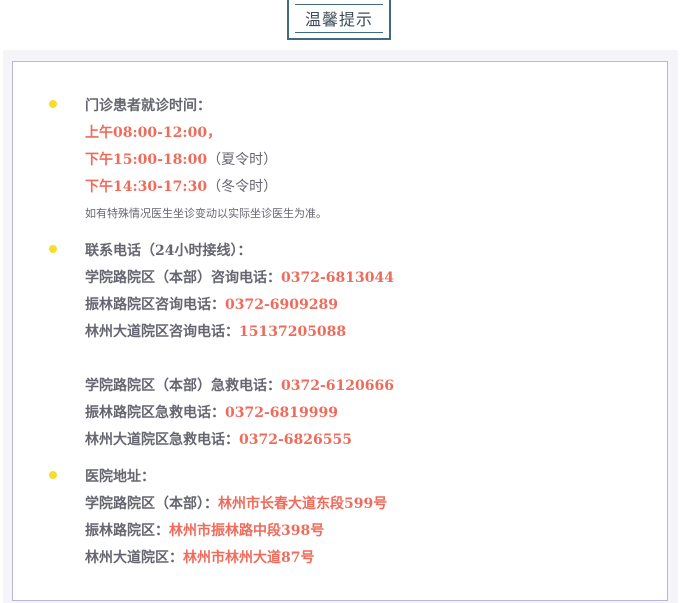 This screenshot has height=603, width=681. Describe the element at coordinates (153, 133) in the screenshot. I see `hours-morning: 上午08:00-12:00，` at that location.